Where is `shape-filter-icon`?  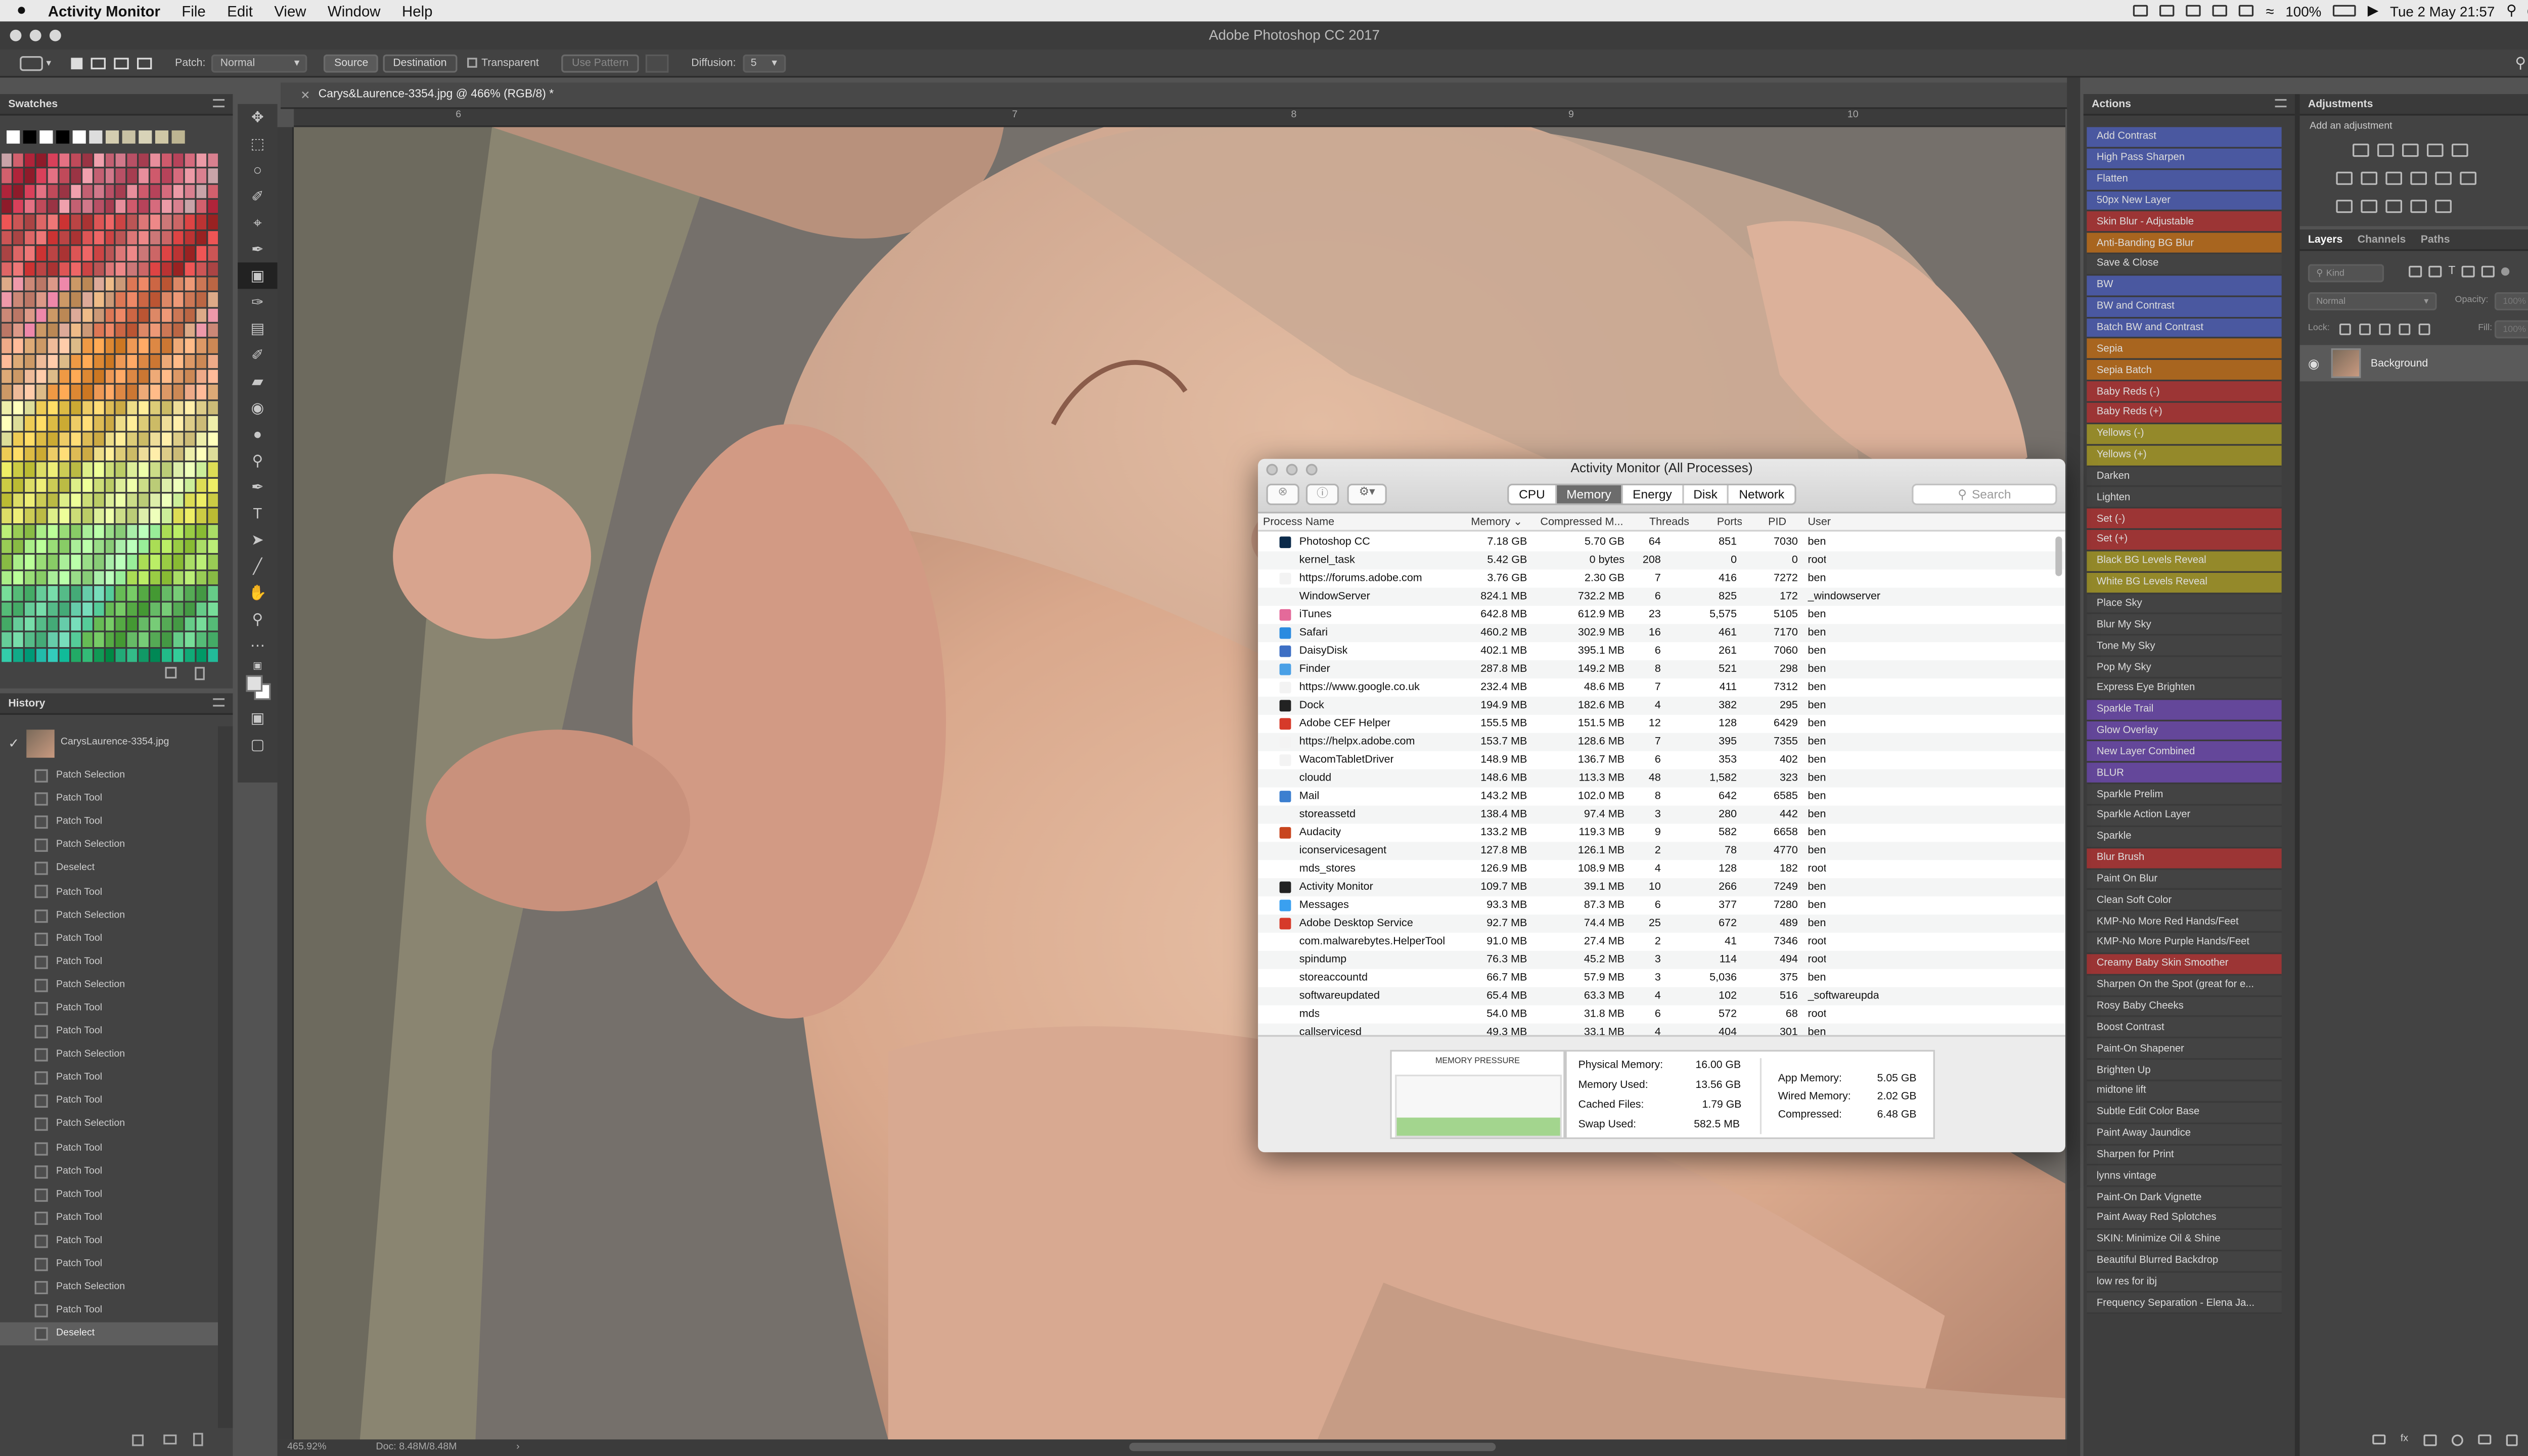 shape-filter-icon is located at coordinates (2469, 271).